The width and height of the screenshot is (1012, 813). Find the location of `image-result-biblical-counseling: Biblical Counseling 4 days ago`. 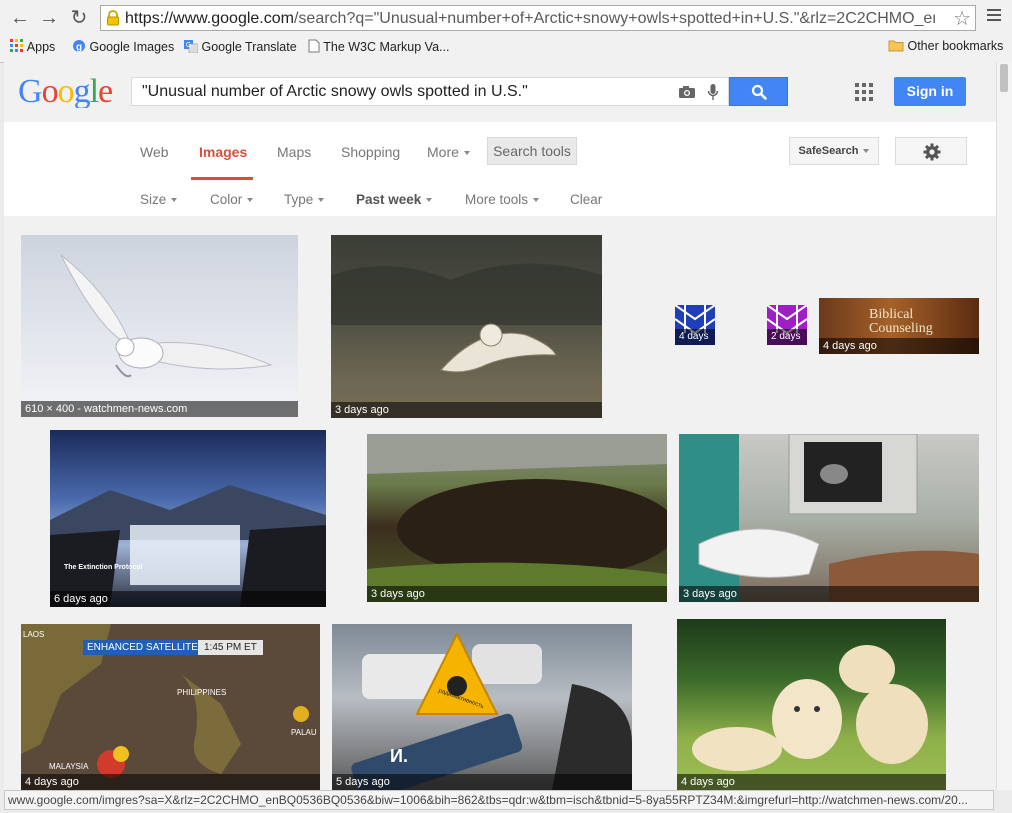

image-result-biblical-counseling: Biblical Counseling 4 days ago is located at coordinates (899, 326).